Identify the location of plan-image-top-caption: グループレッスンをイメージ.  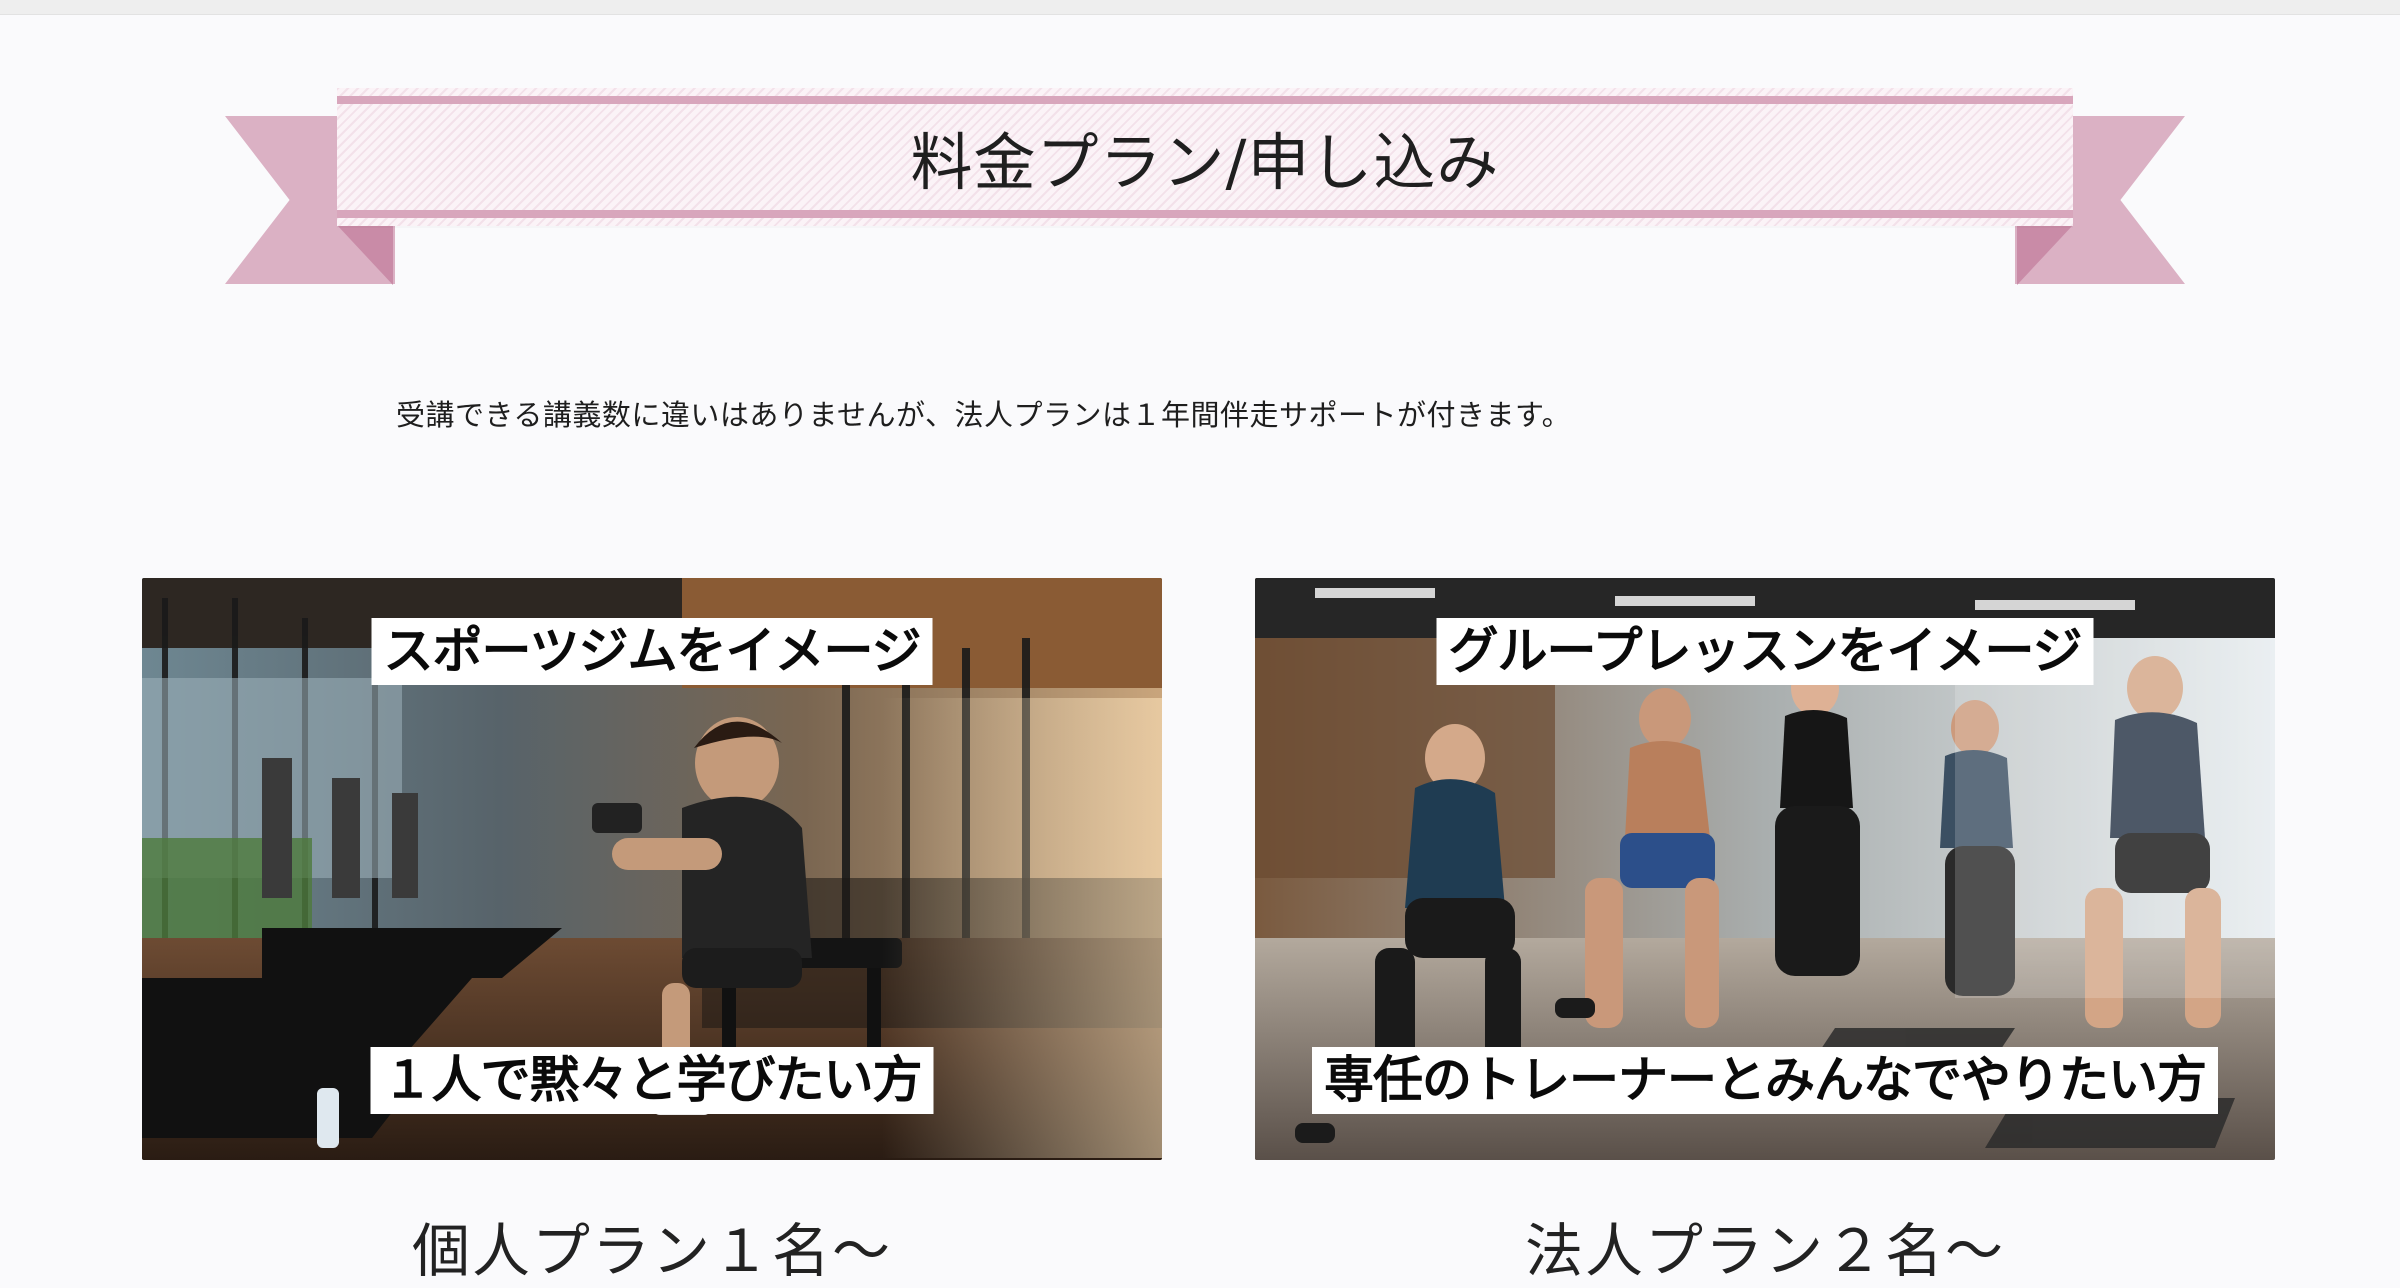
(1765, 651).